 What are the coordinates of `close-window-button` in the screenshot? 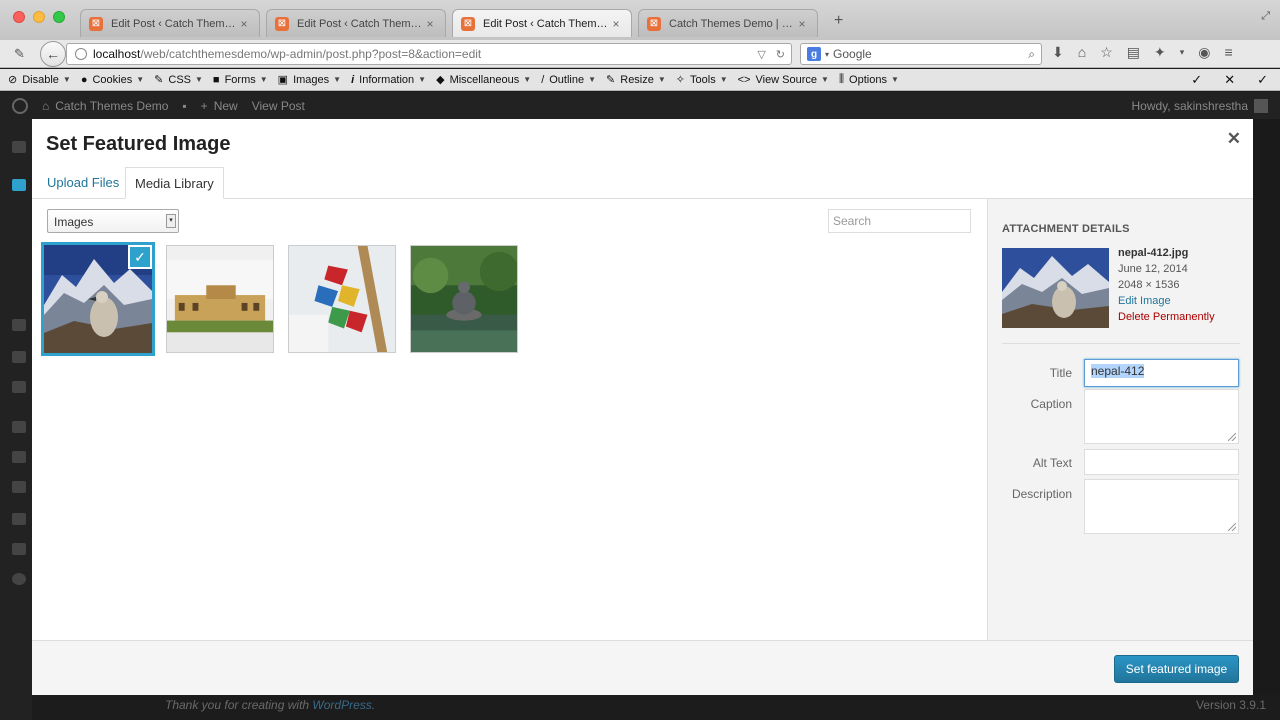 It's located at (19, 17).